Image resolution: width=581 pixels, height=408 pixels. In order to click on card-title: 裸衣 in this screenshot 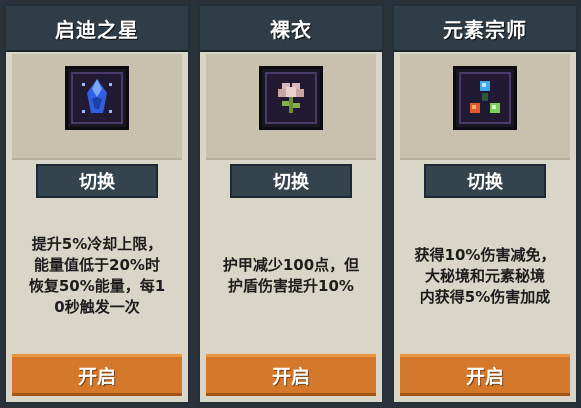, I will do `click(291, 29)`.